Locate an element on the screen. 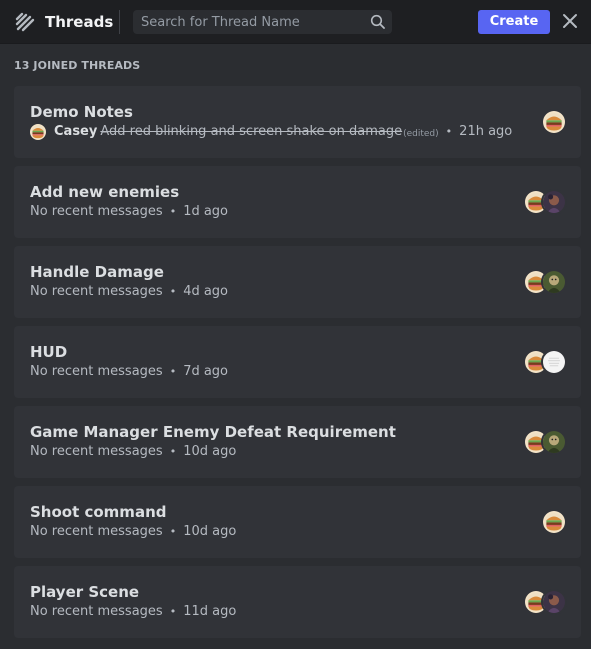 Image resolution: width=591 pixels, height=649 pixels. thread-title: Add new enemies is located at coordinates (105, 192).